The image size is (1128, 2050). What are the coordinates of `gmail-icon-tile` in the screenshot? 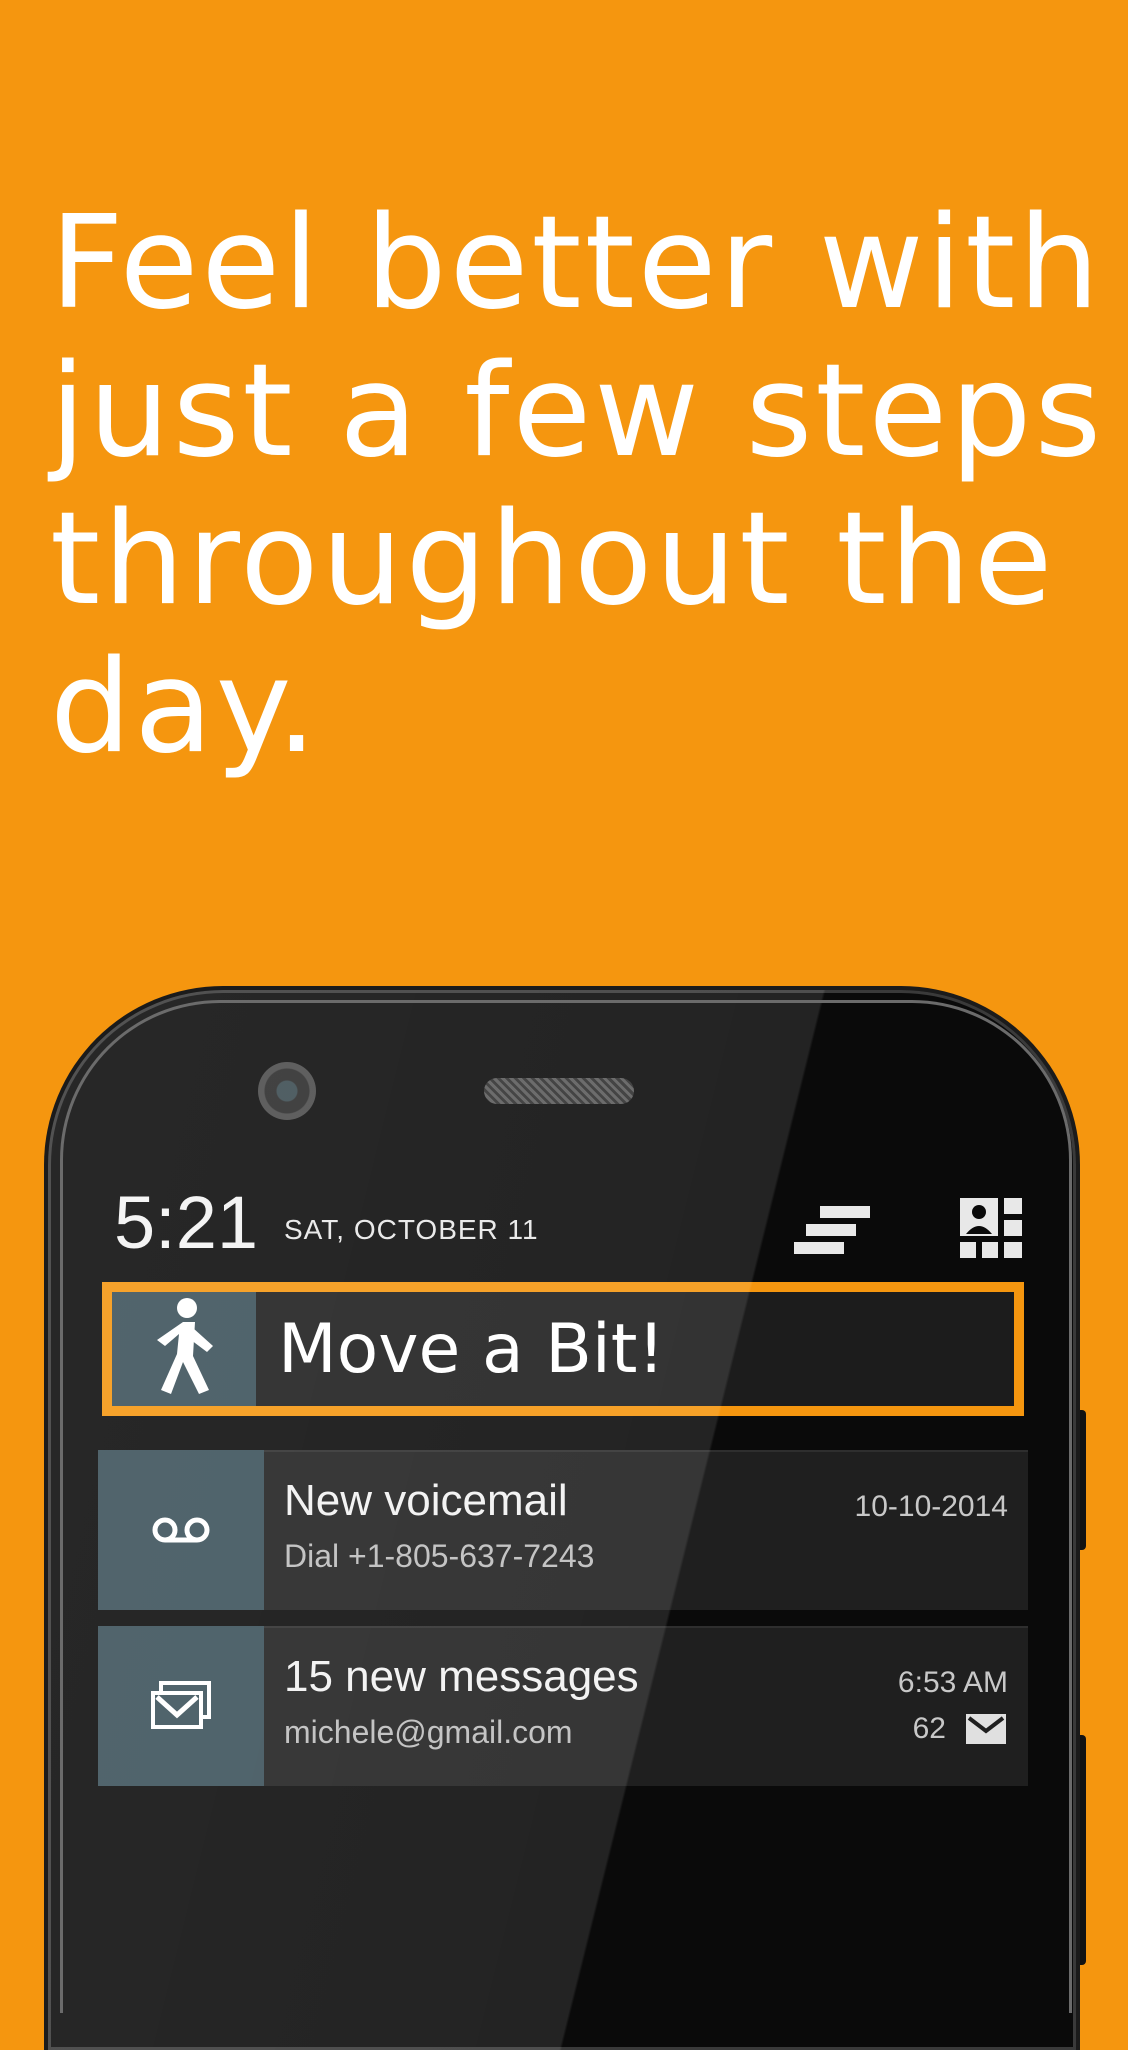 It's located at (181, 1706).